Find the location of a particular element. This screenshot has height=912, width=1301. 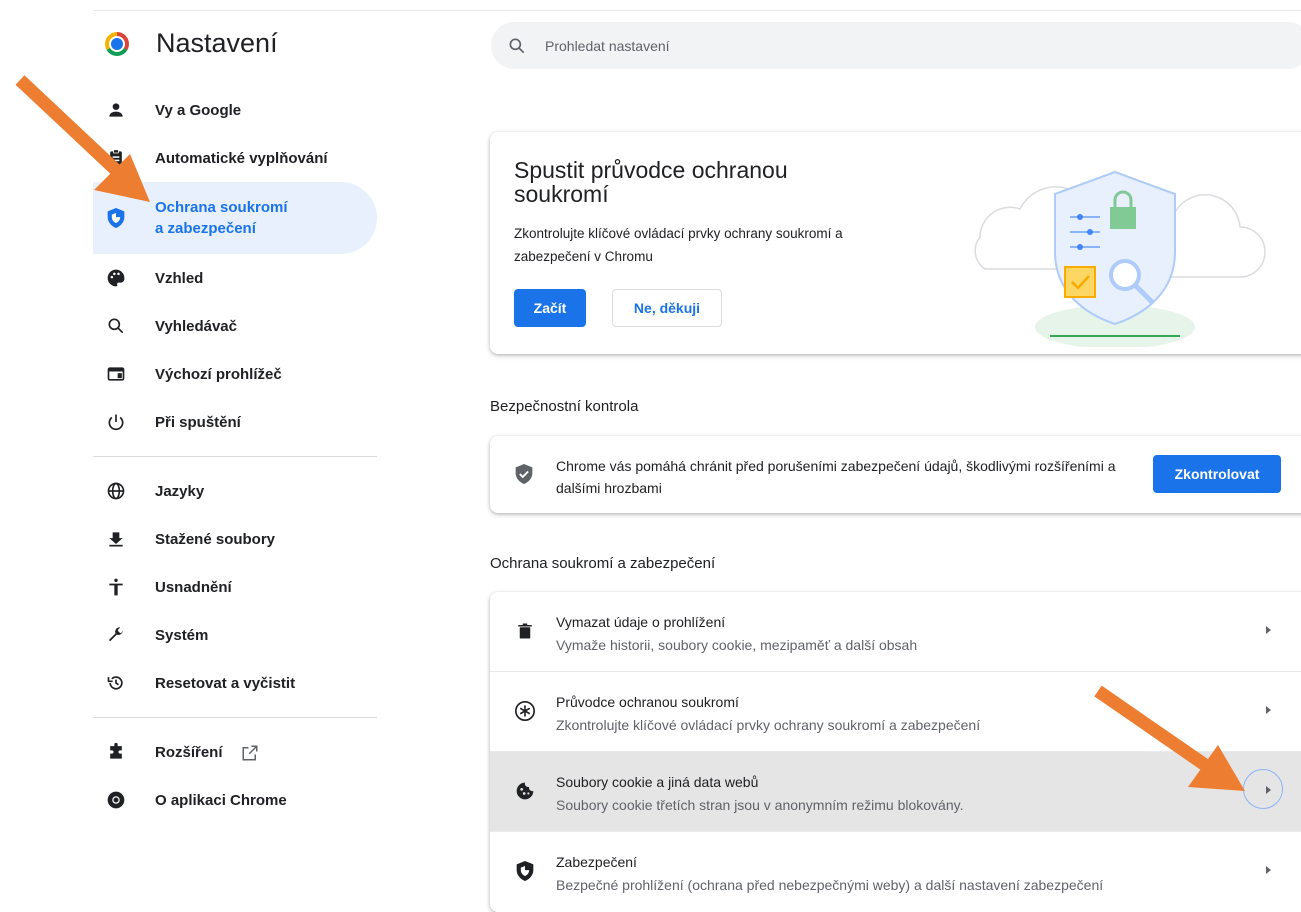

open-in-new-icon is located at coordinates (250, 753).